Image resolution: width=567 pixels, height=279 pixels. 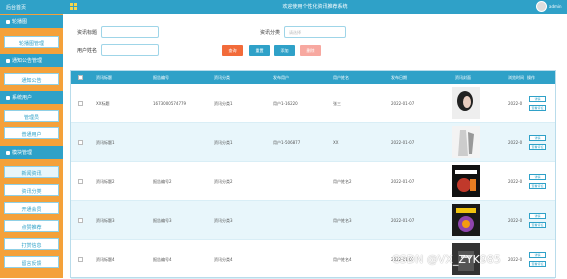 I want to click on avatar, so click(x=541, y=6).